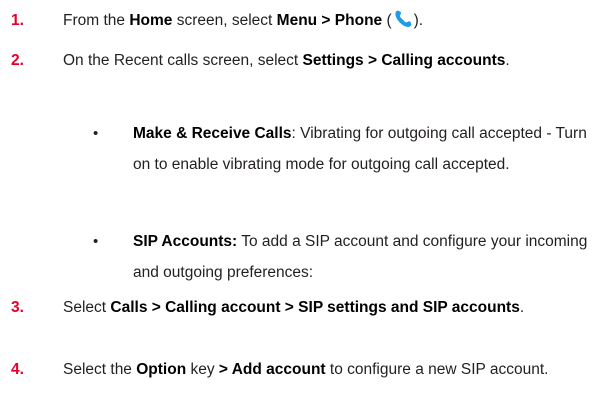  Describe the element at coordinates (17, 369) in the screenshot. I see `step-number: 4.` at that location.